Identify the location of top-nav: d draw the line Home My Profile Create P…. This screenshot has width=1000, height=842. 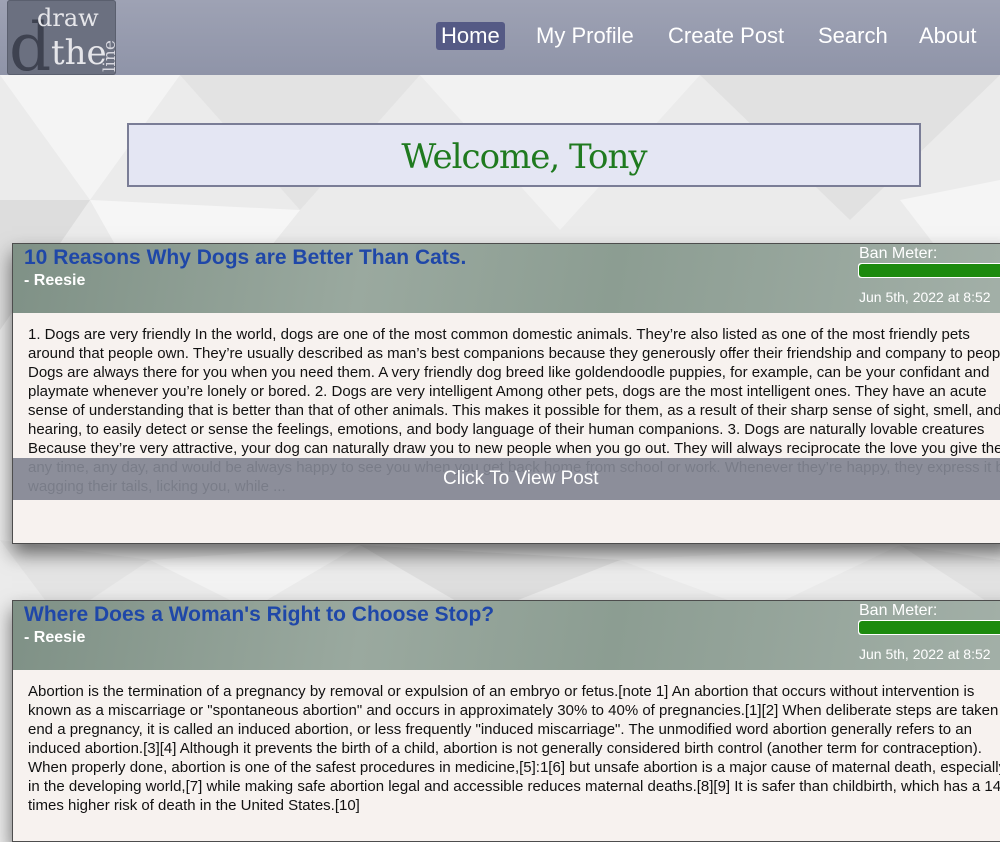
(500, 37).